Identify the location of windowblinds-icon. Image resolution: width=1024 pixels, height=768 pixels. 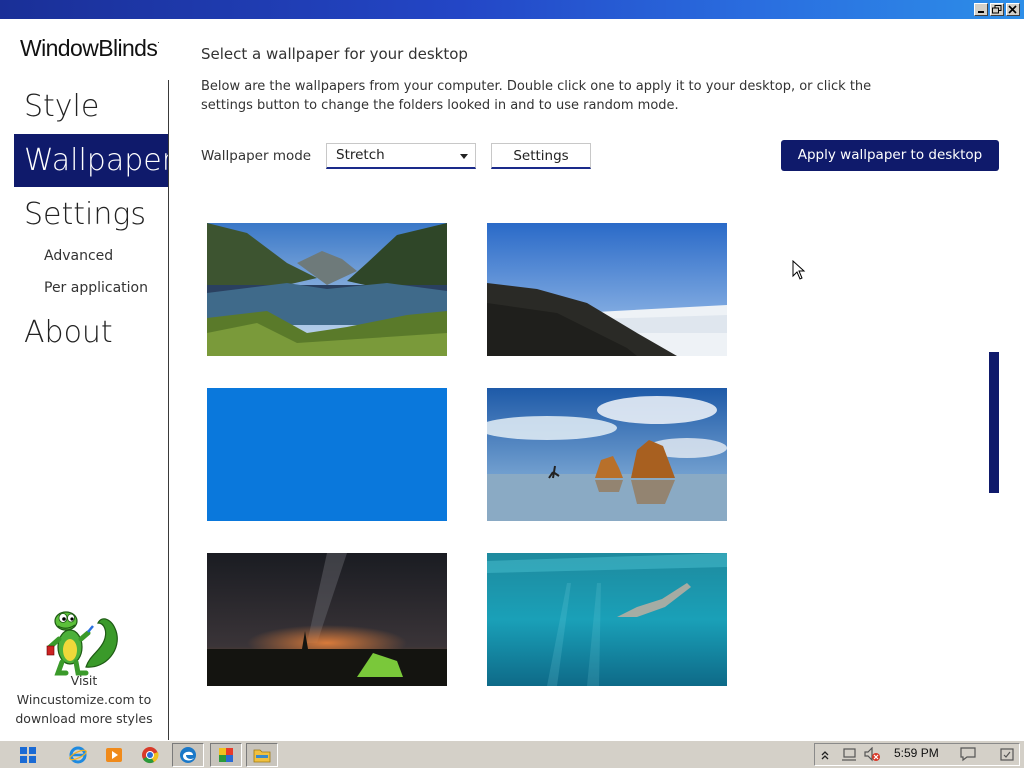
(226, 755).